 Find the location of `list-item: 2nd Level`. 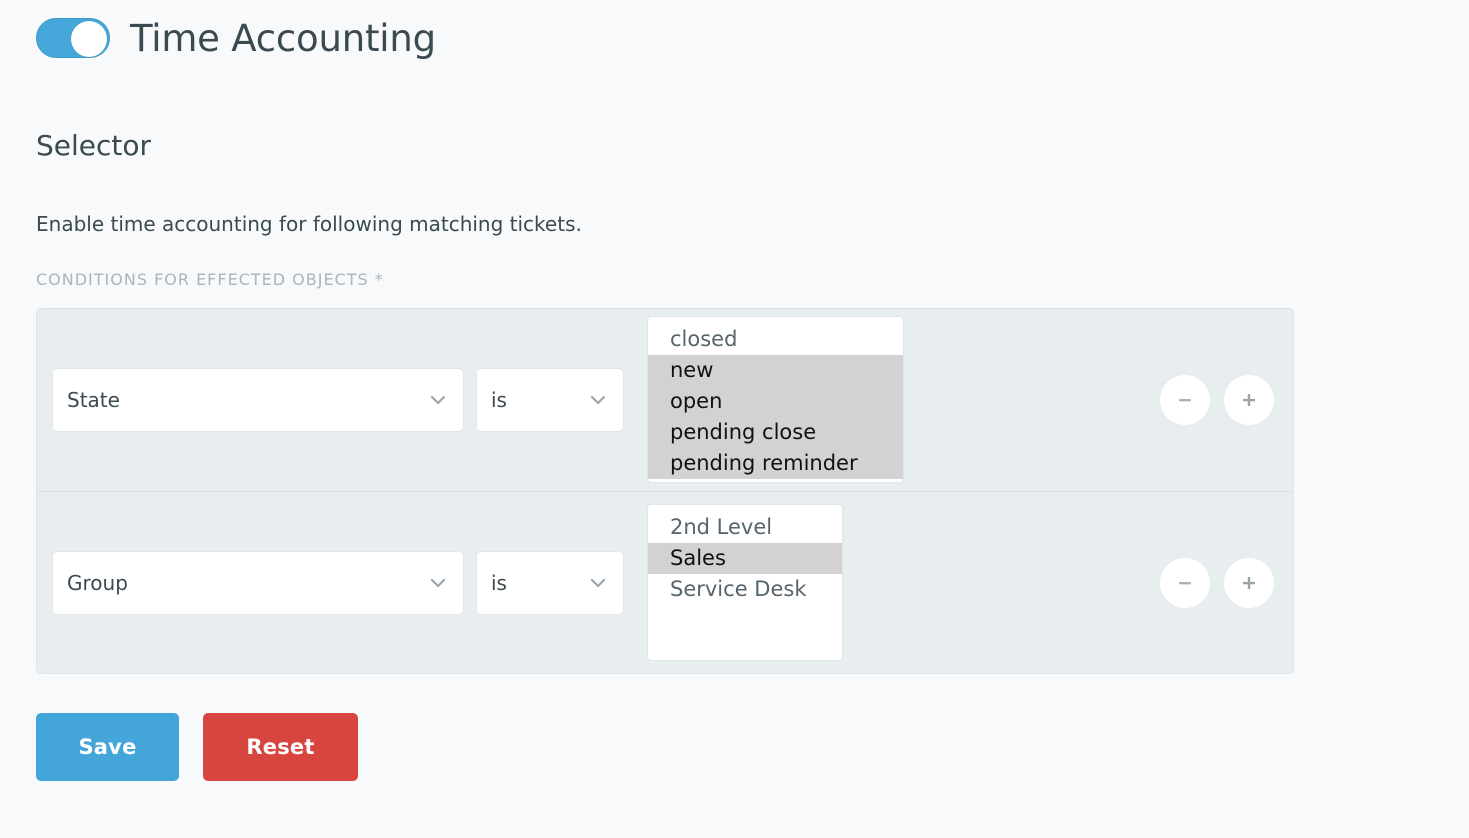

list-item: 2nd Level is located at coordinates (745, 527).